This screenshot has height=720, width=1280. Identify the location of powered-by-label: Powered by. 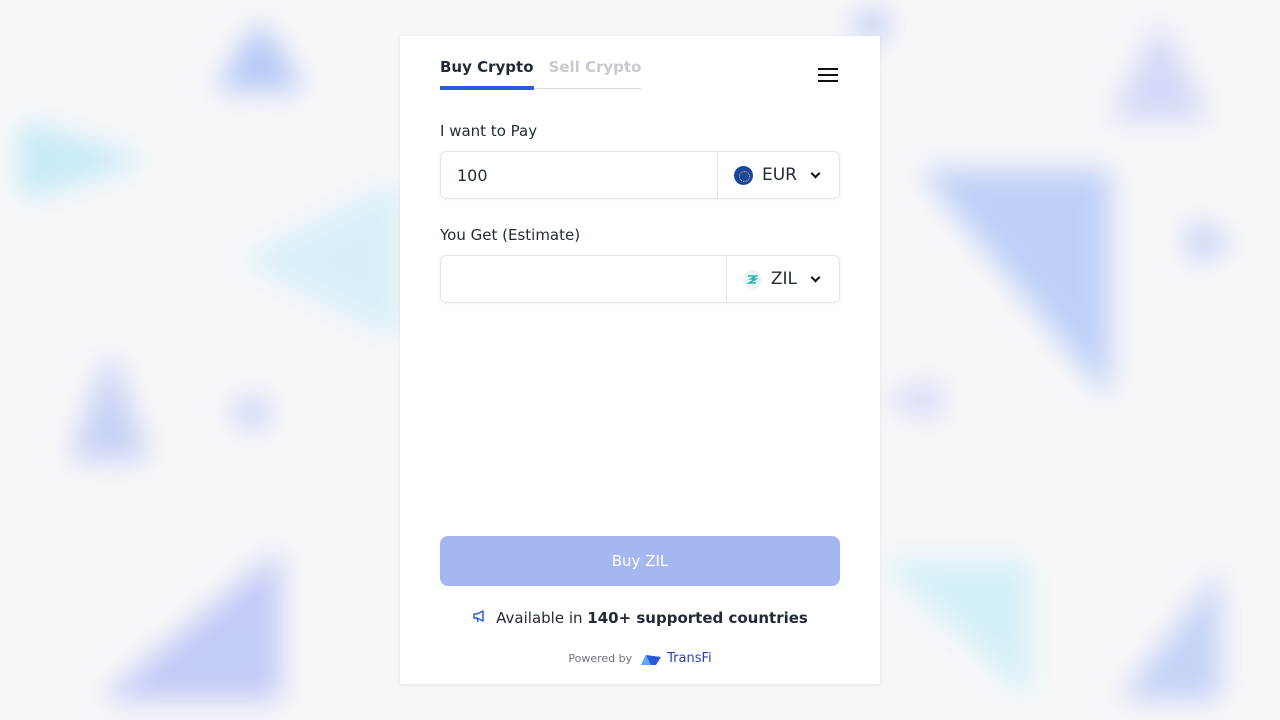
(600, 658).